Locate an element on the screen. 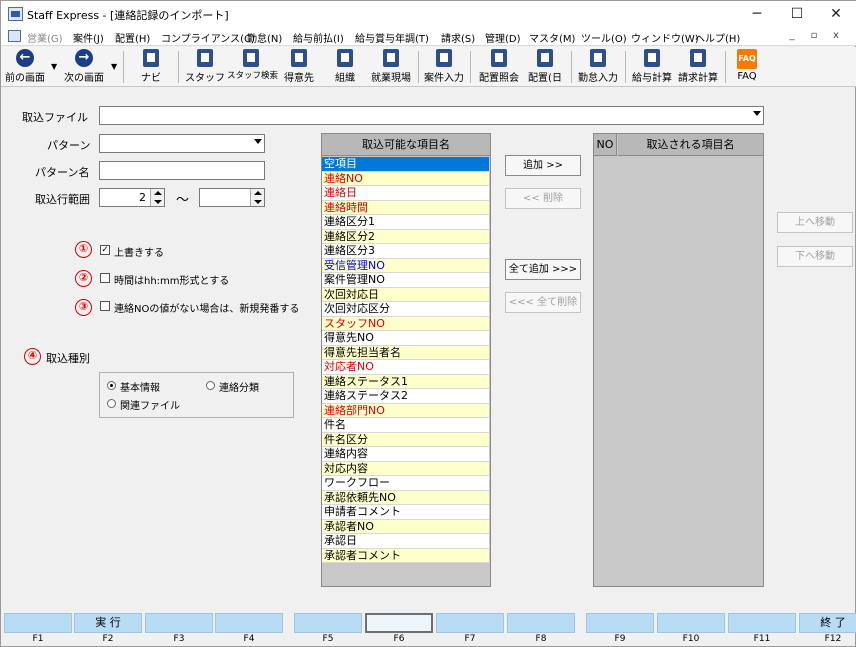 This screenshot has width=856, height=647. faq-button: FAQ FAQ is located at coordinates (747, 67).